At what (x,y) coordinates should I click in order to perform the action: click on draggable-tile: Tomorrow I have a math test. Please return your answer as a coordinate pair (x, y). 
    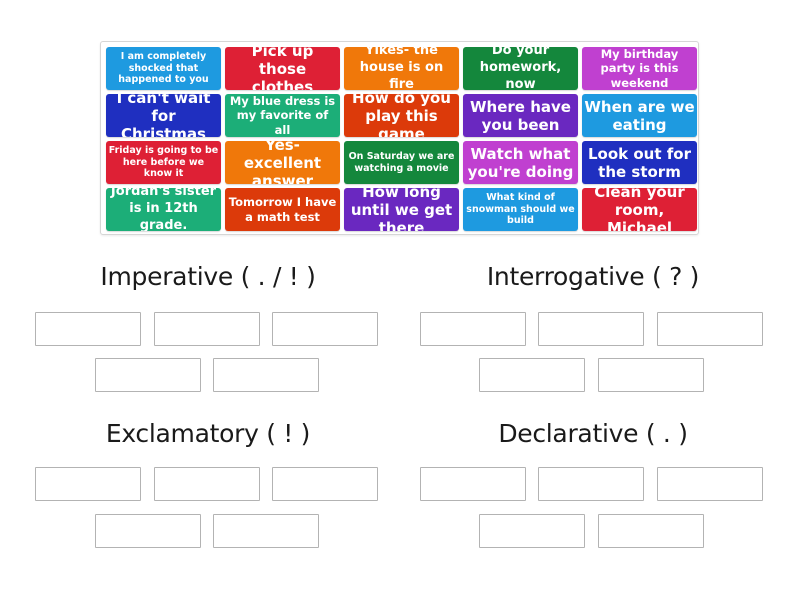
    Looking at the image, I should click on (282, 209).